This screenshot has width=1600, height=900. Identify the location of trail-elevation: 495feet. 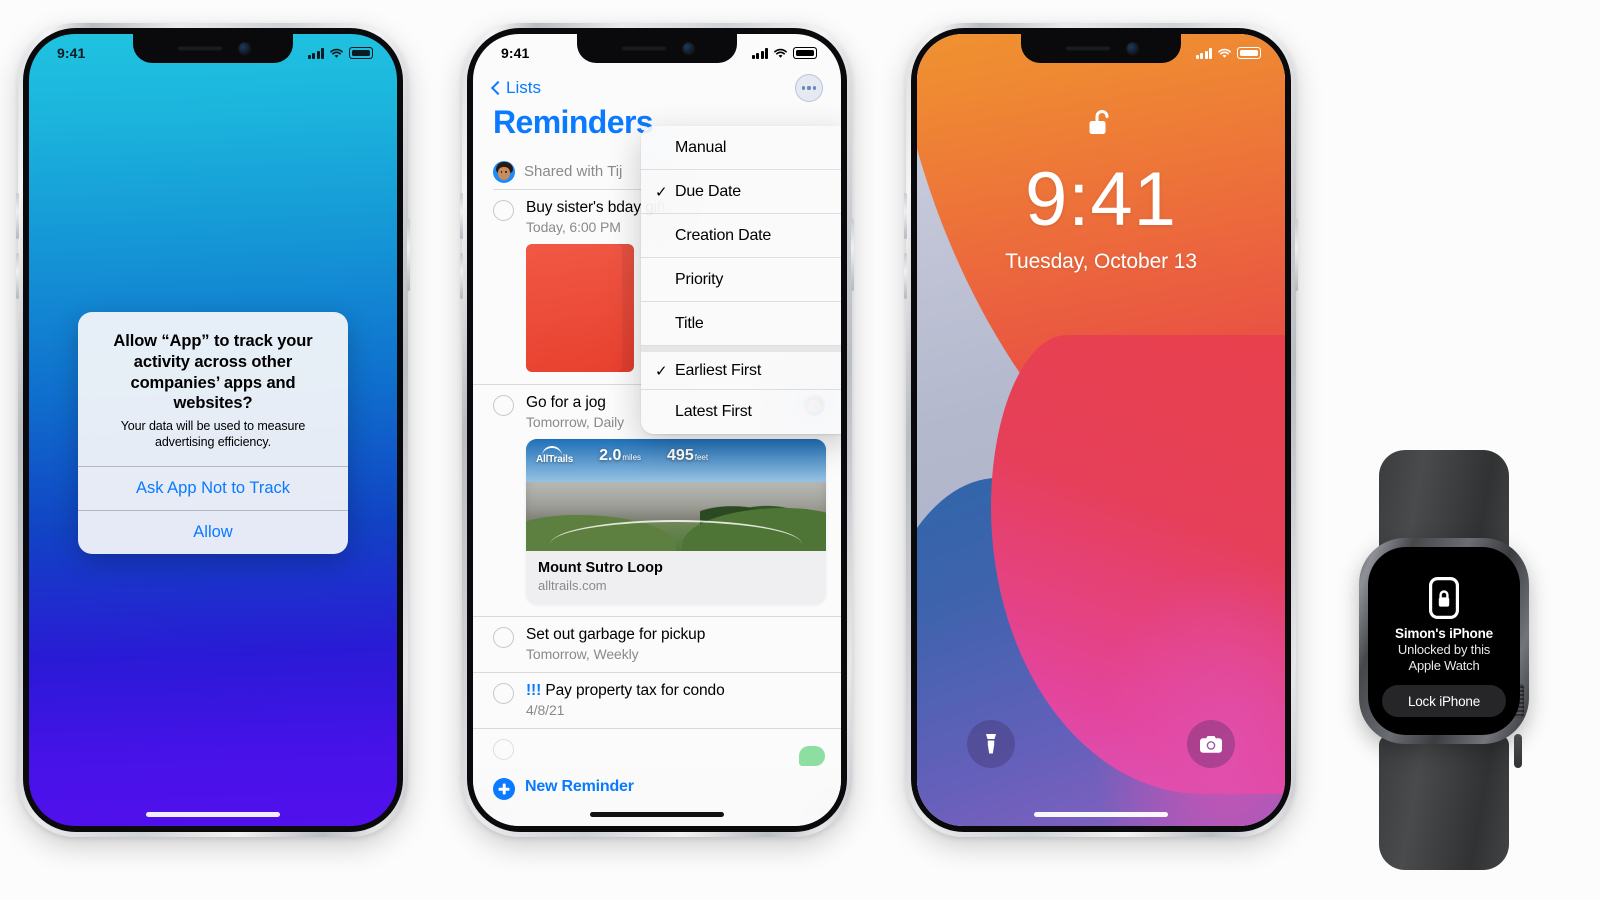
(688, 455).